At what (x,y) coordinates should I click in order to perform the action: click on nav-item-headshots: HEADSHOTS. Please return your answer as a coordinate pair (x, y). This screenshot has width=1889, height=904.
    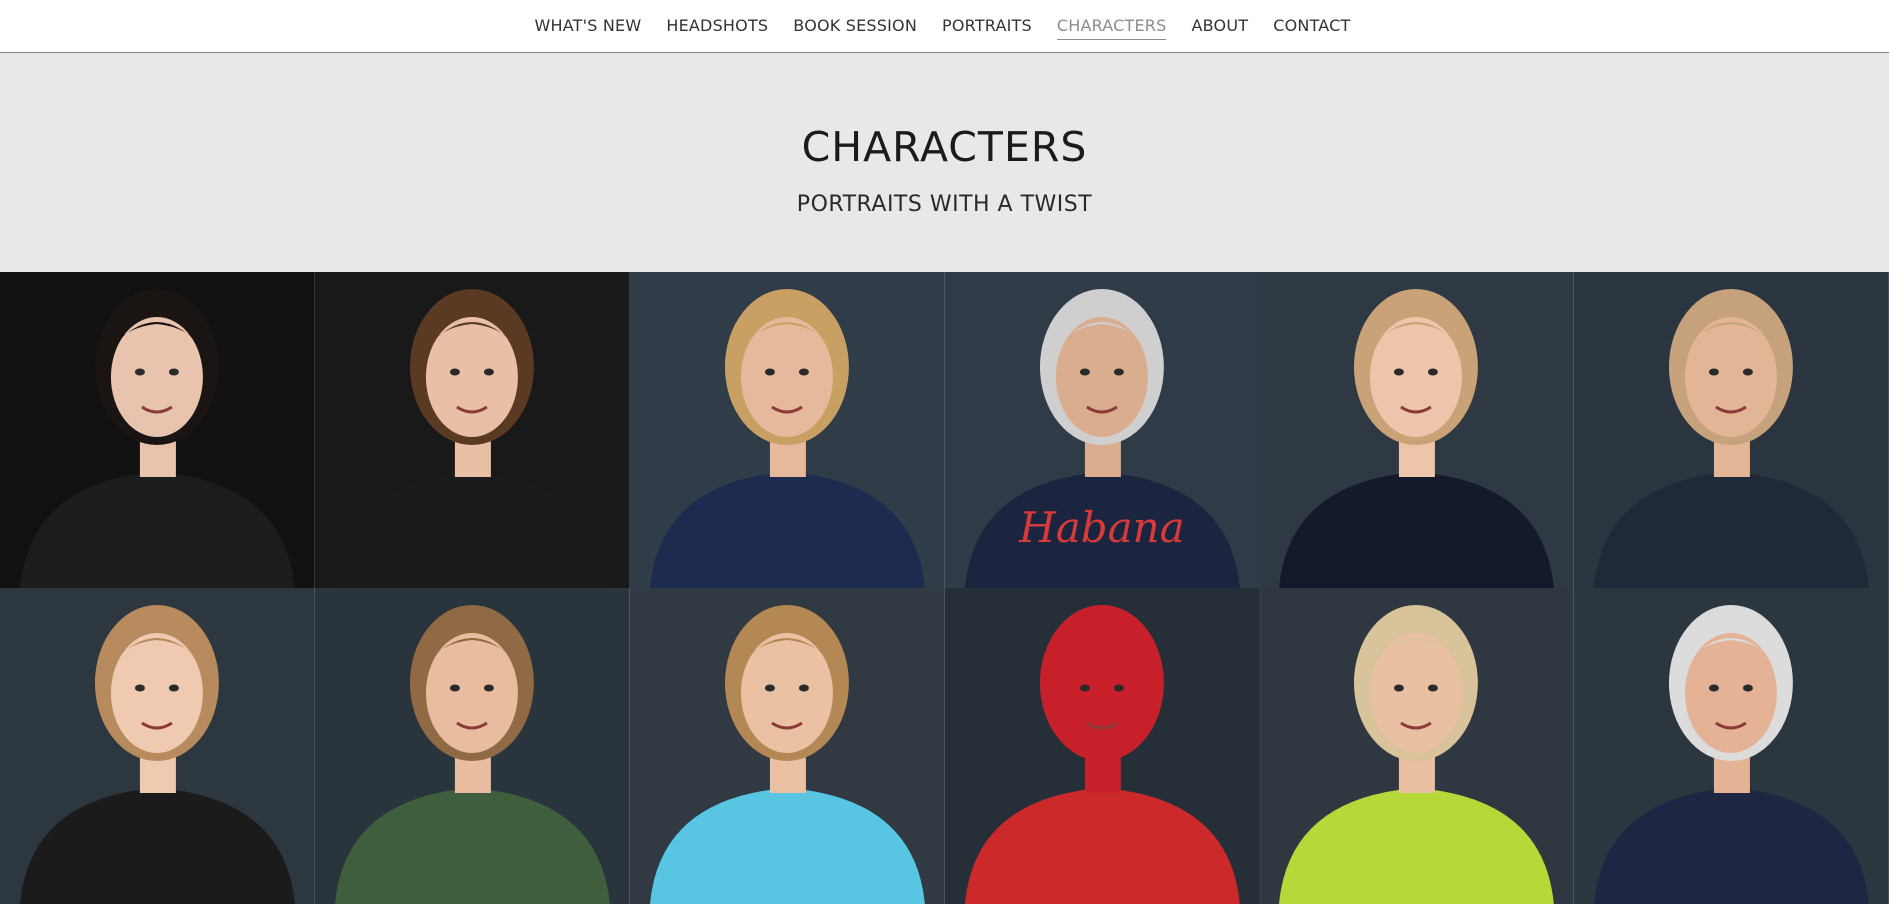
    Looking at the image, I should click on (717, 26).